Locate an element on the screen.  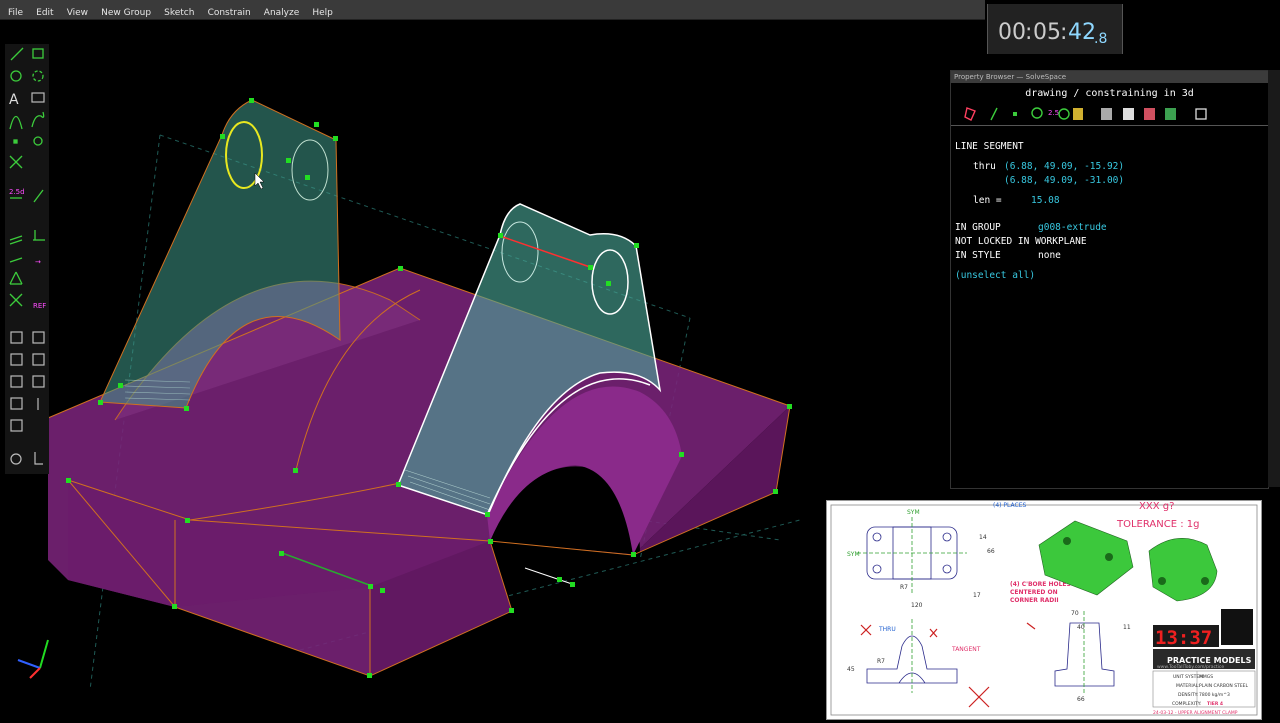
ref-dim-120: 120 is located at coordinates (917, 605).